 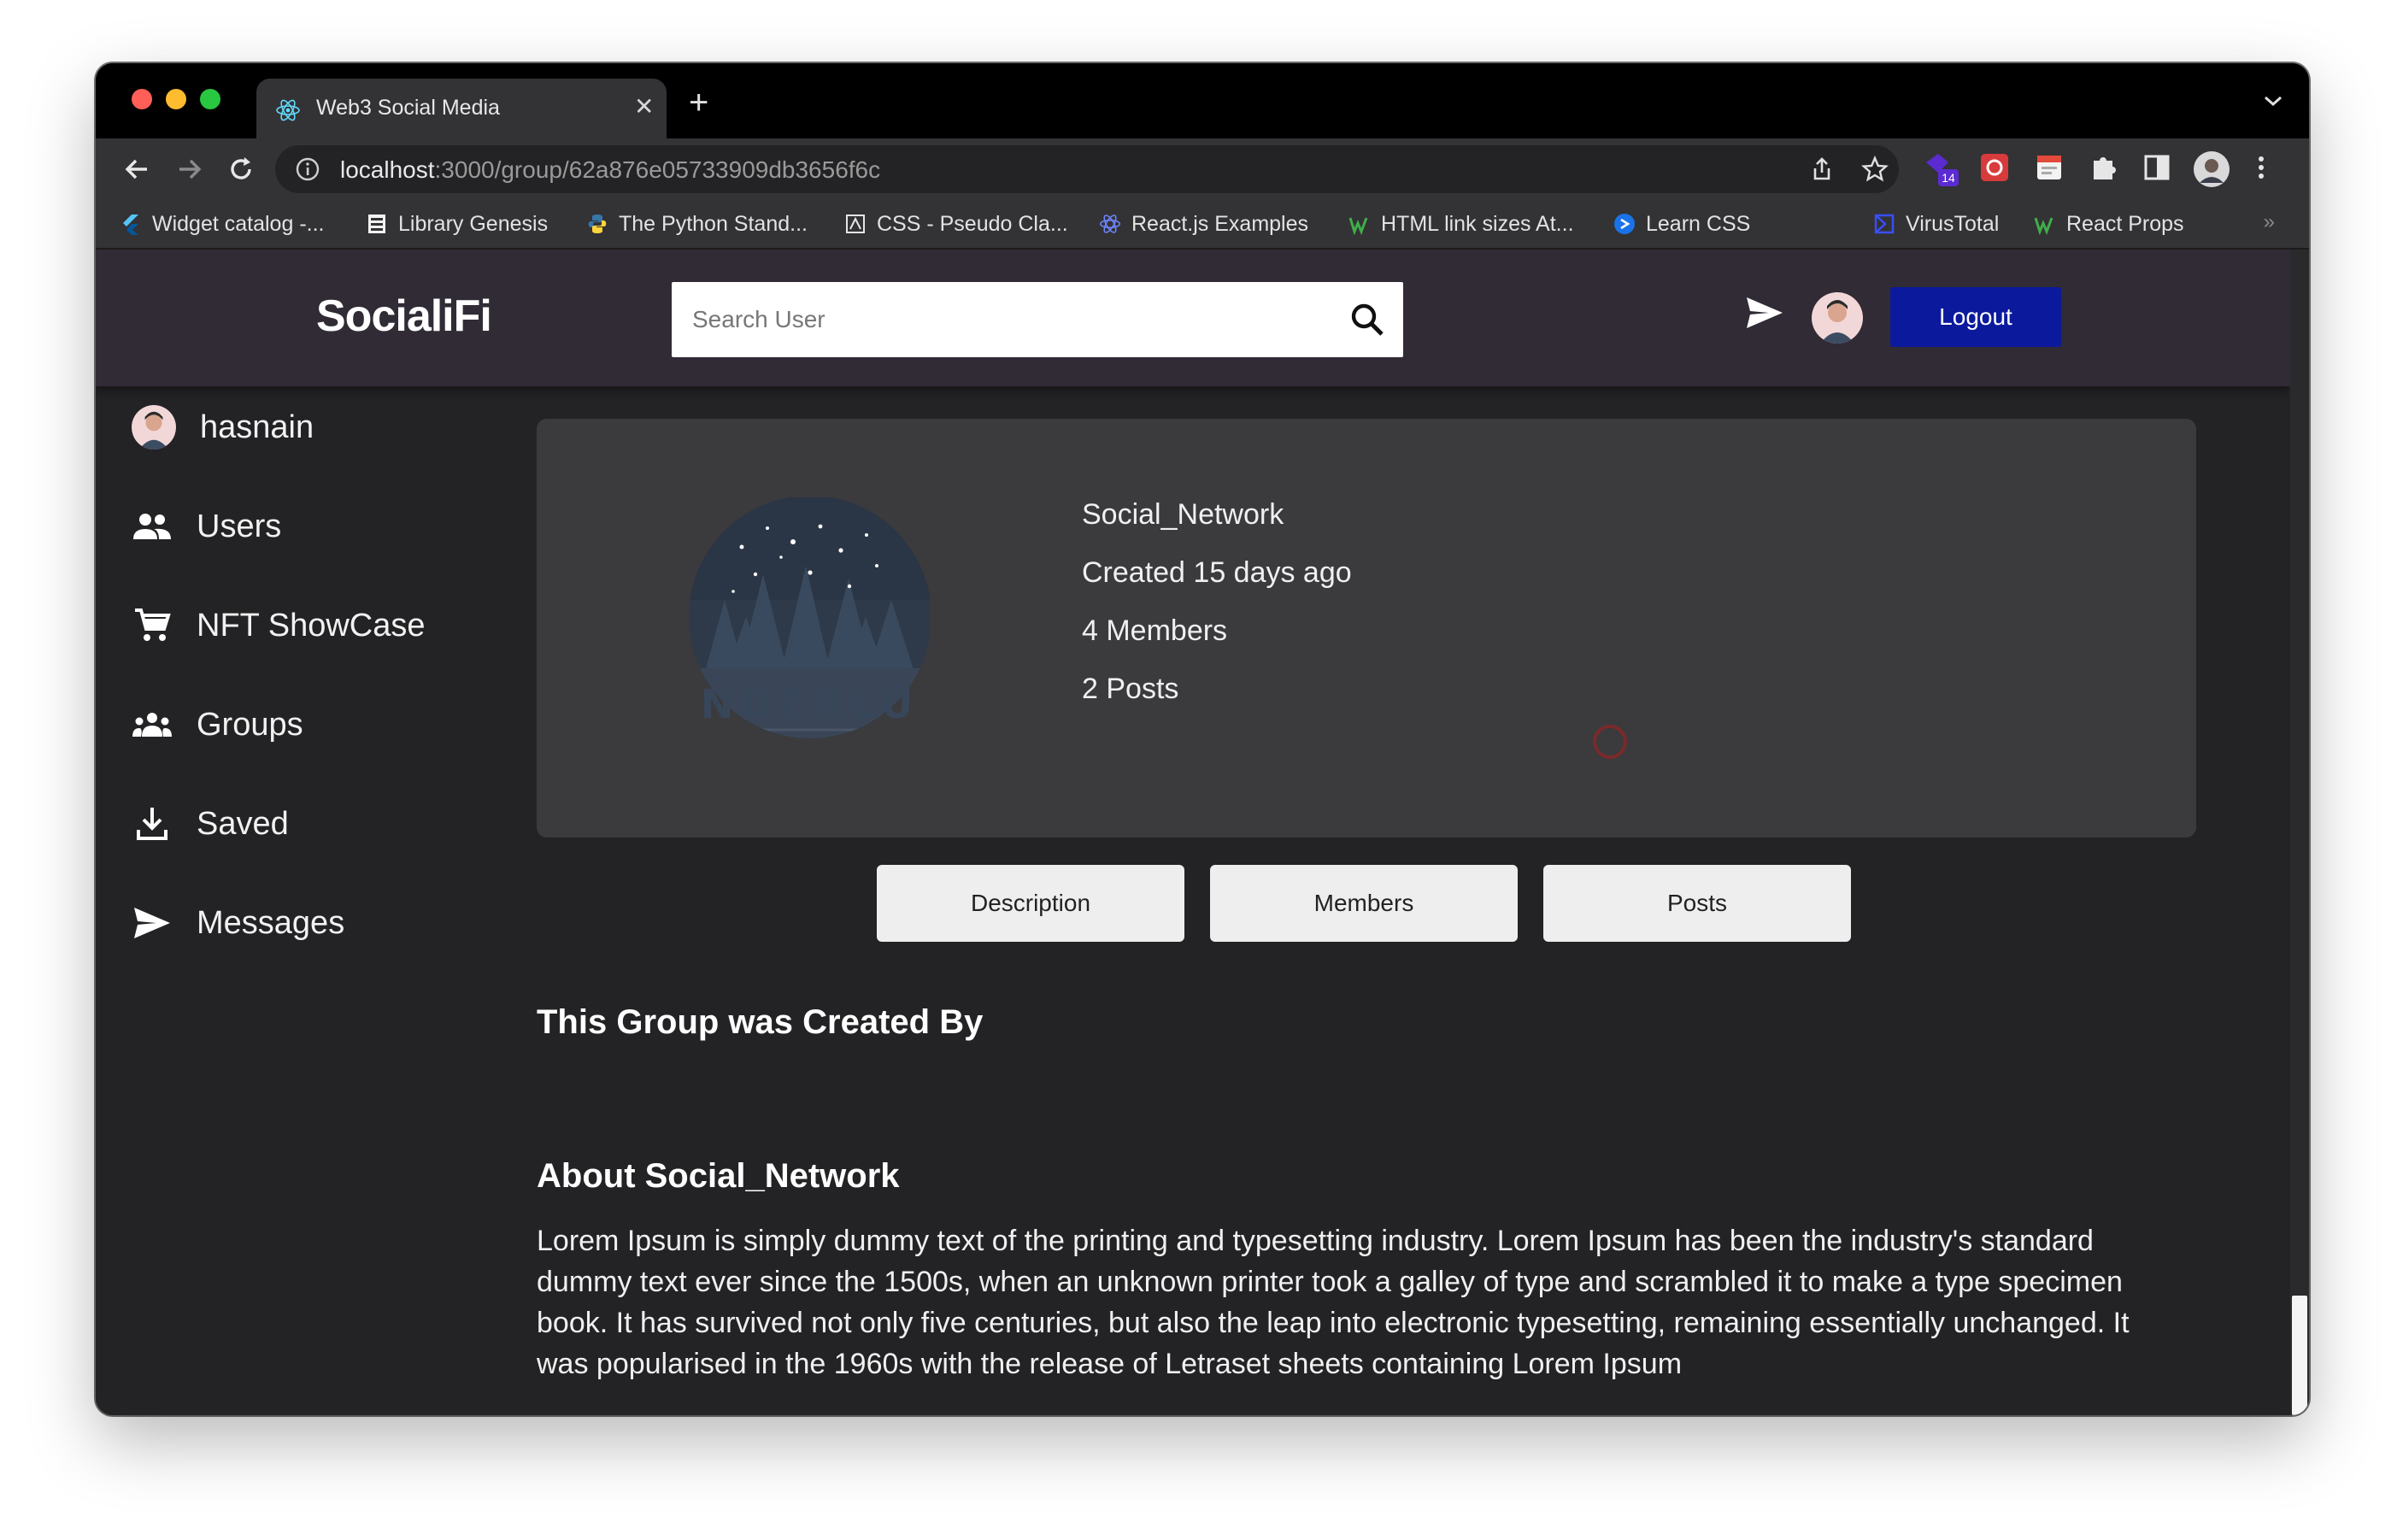 What do you see at coordinates (2109, 224) in the screenshot?
I see `bookmark-react-props: React Props` at bounding box center [2109, 224].